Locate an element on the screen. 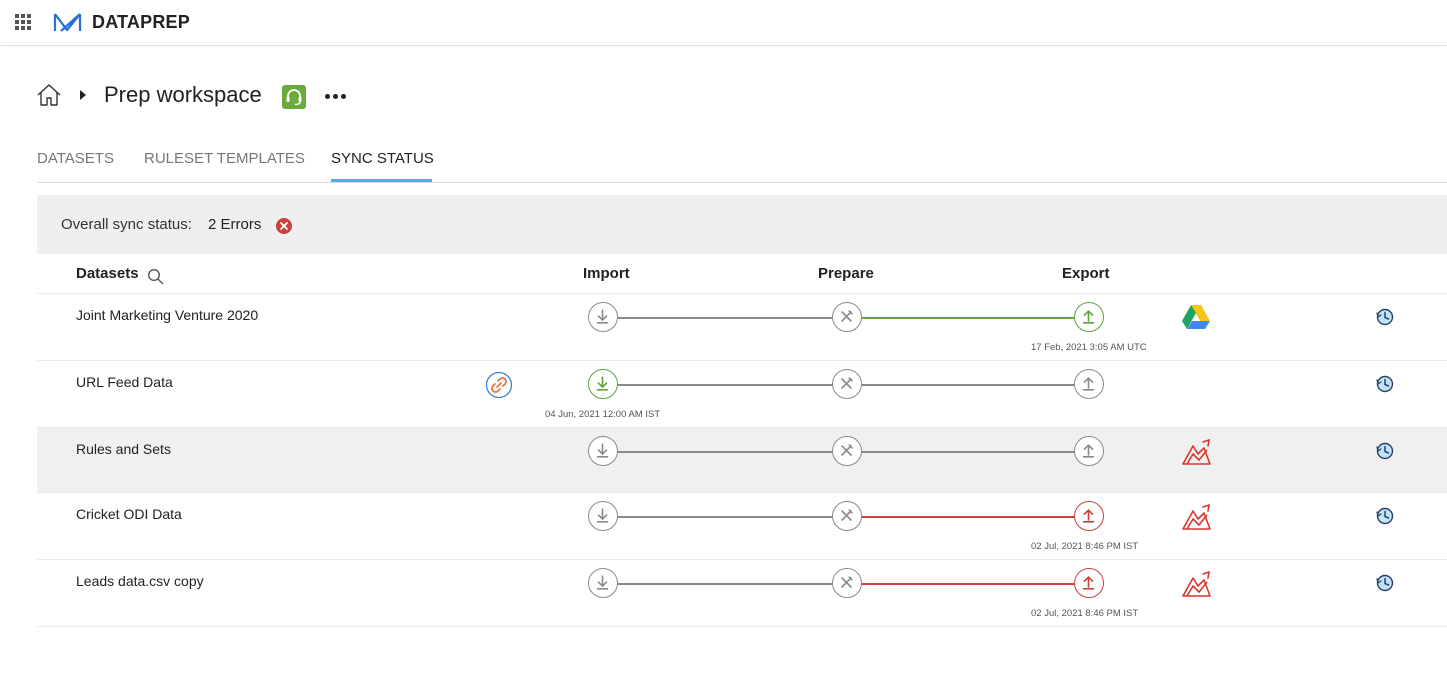 Image resolution: width=1447 pixels, height=696 pixels. google-drive-icon is located at coordinates (1196, 317).